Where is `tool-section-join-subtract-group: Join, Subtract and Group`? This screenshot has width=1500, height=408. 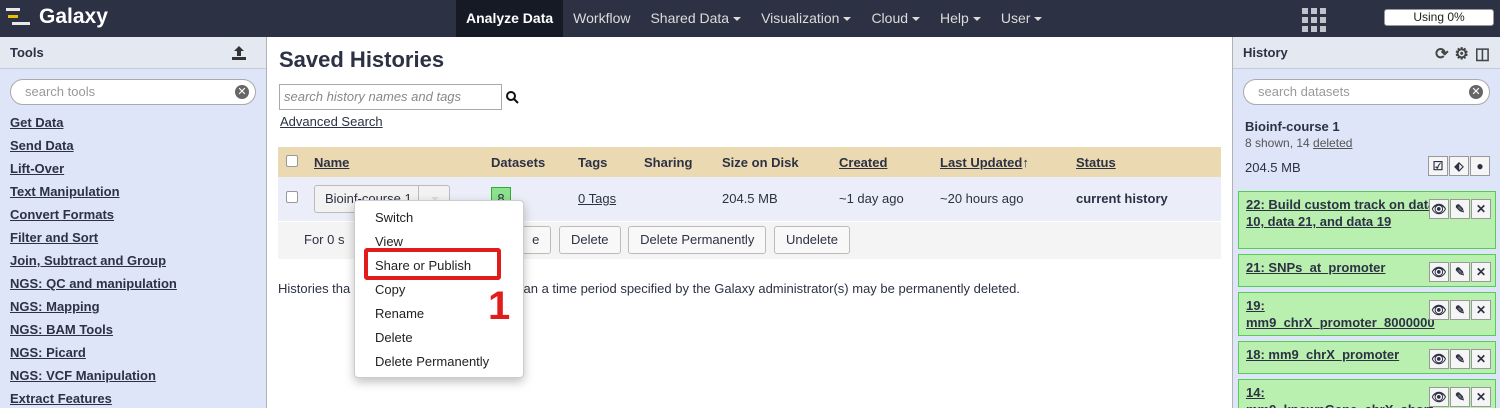 tool-section-join-subtract-group: Join, Subtract and Group is located at coordinates (133, 260).